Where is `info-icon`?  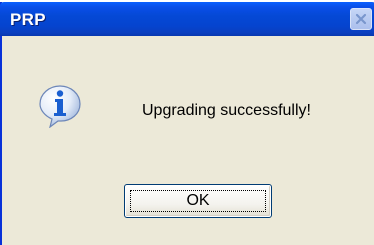
info-icon is located at coordinates (60, 106).